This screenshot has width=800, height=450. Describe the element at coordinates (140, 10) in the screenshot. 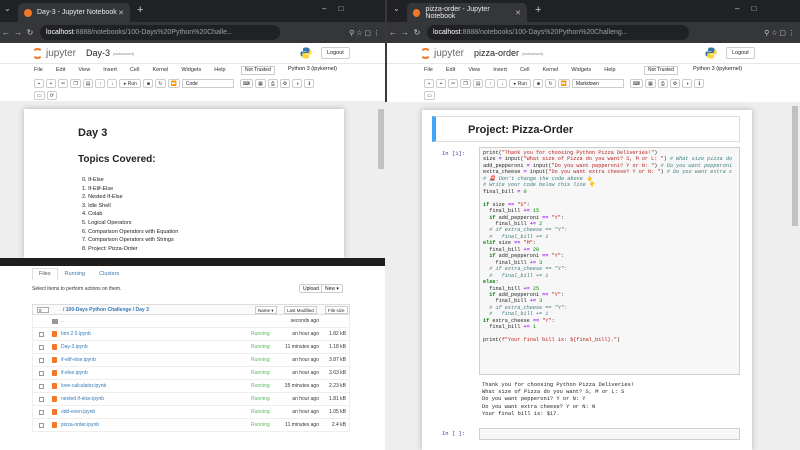

I see `new-tab-icon: +` at that location.